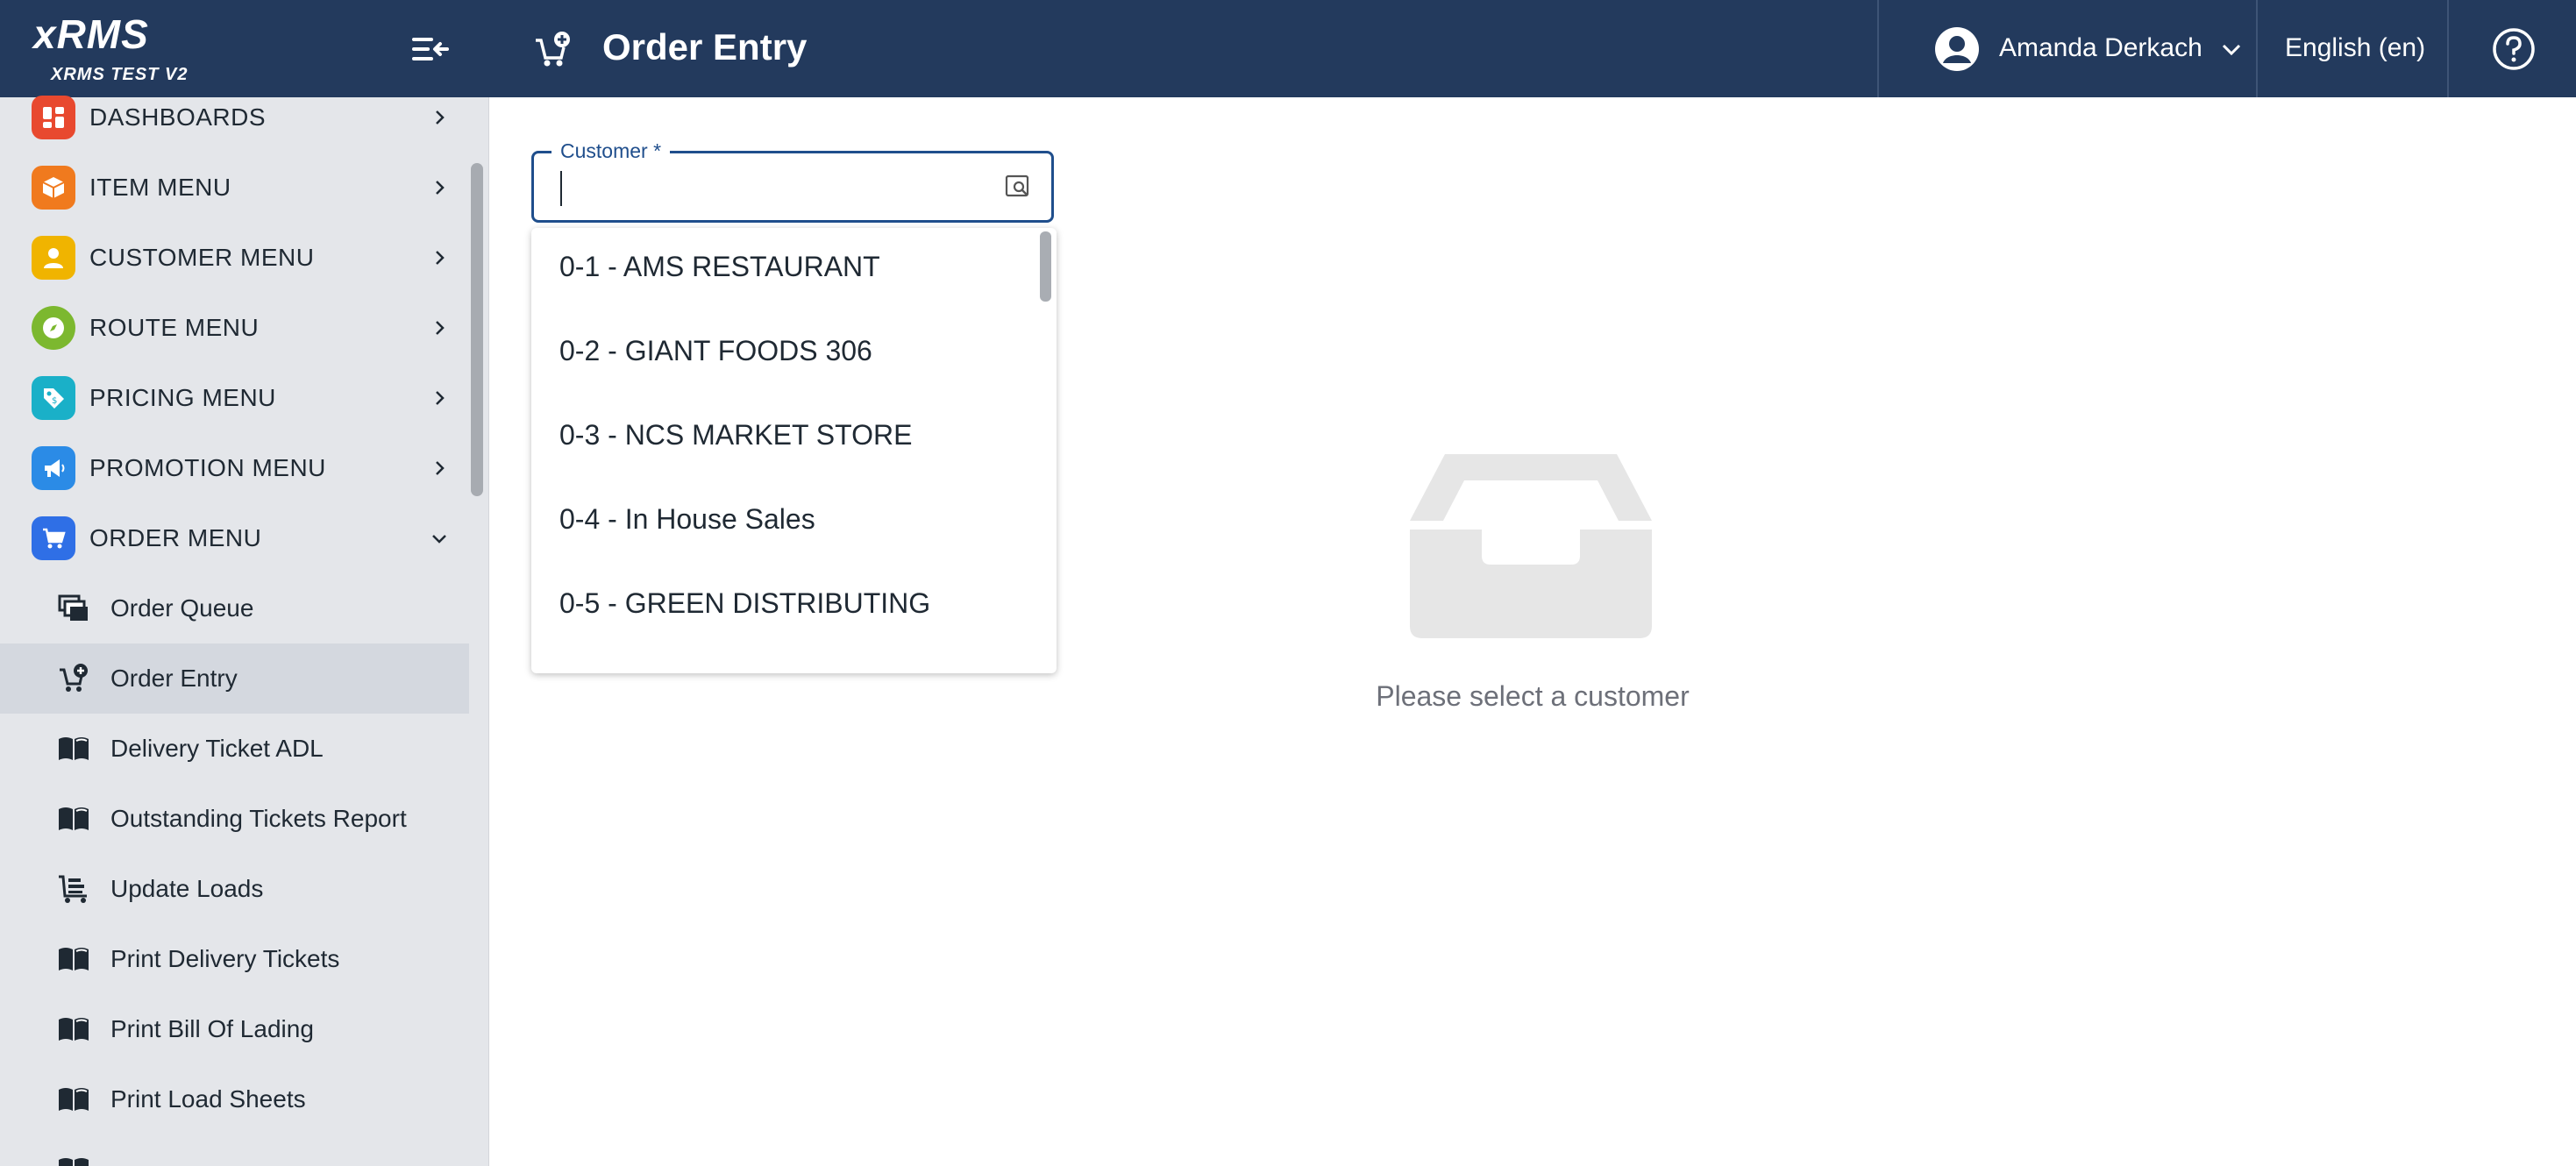  I want to click on sidebar-item-print-load-sheets: Print Load Sheets, so click(234, 1099).